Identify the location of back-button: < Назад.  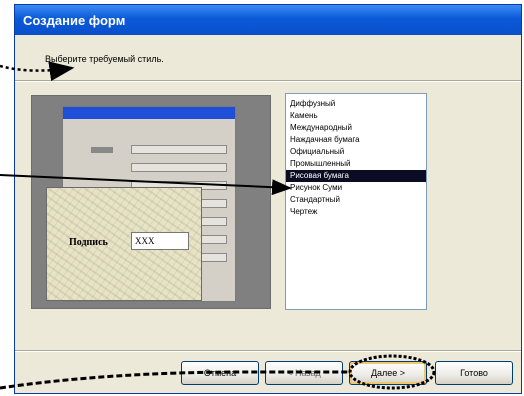
(304, 373).